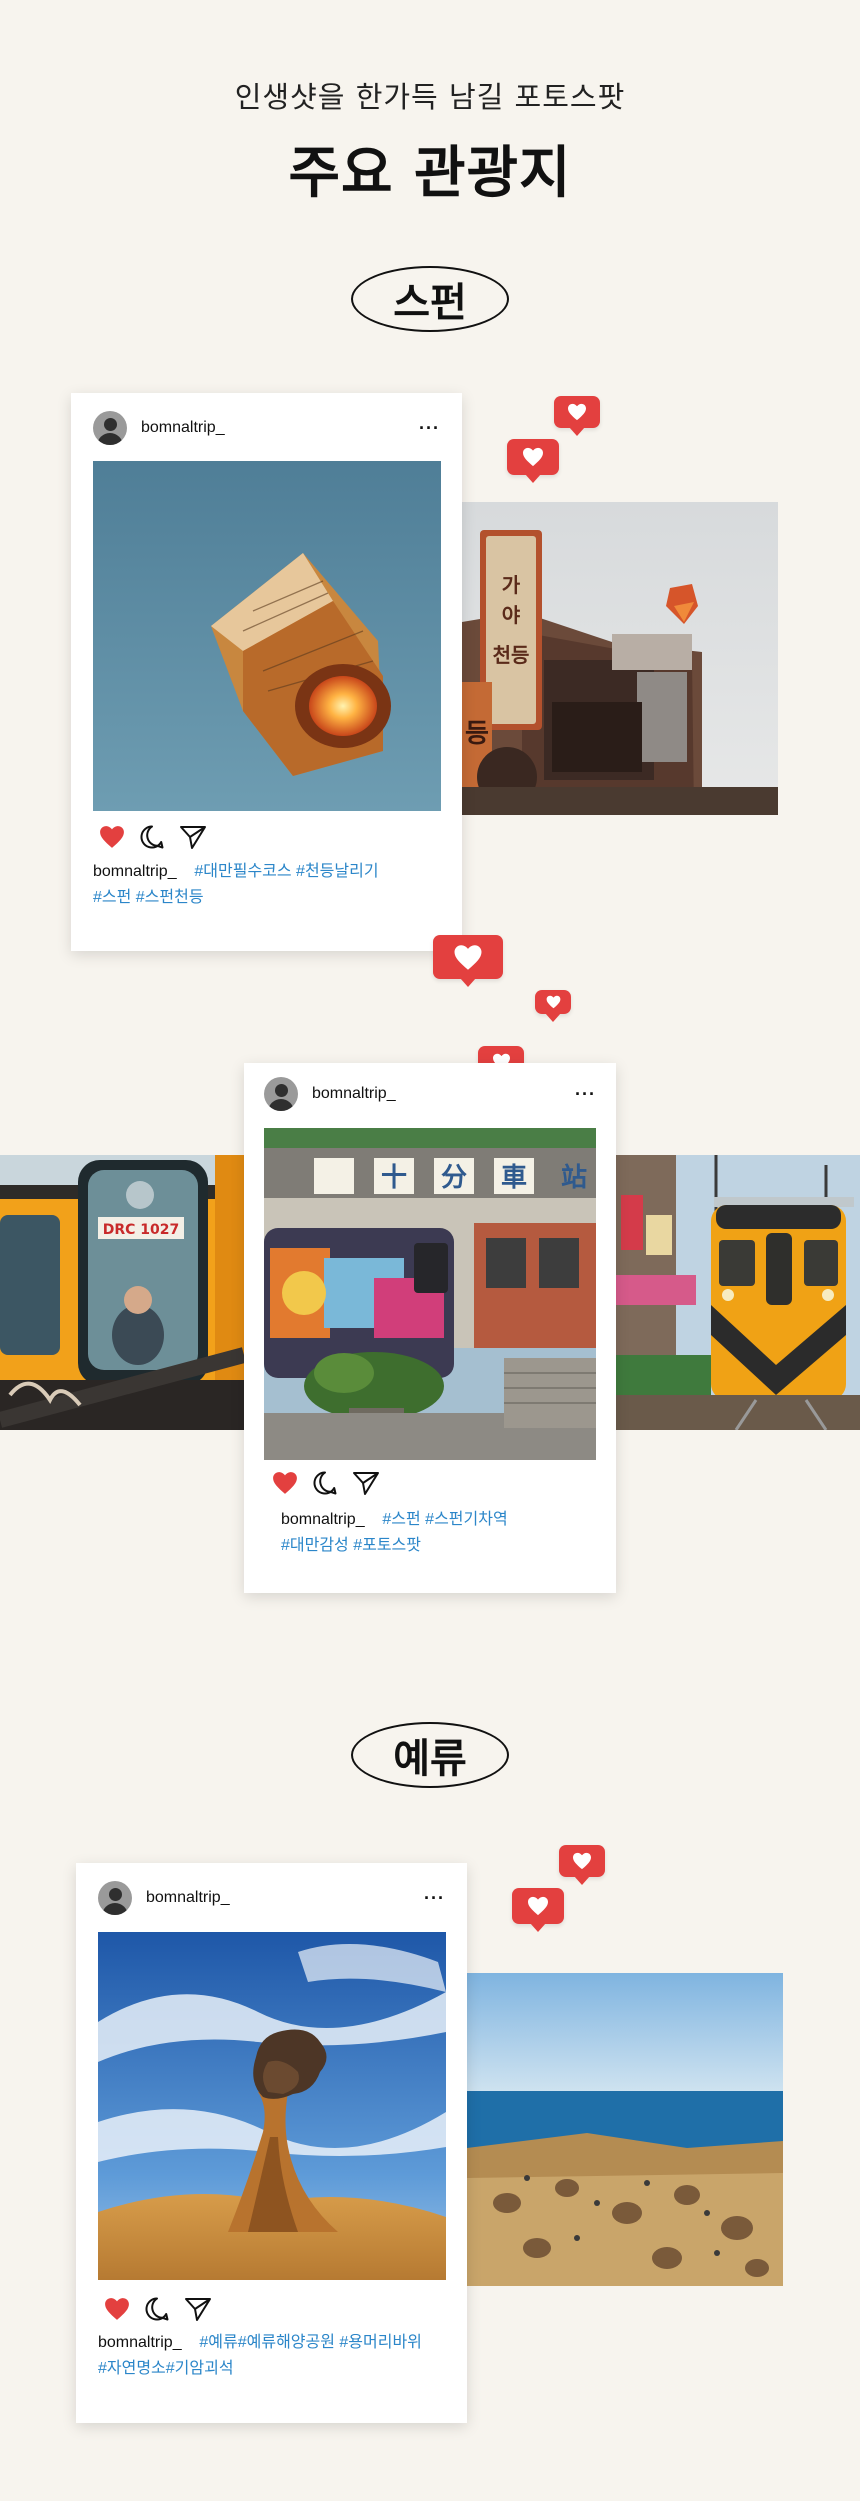 The image size is (860, 2501). Describe the element at coordinates (310, 2342) in the screenshot. I see `hashtags-line-1: #예류#예류해양공원 #용머리바위` at that location.